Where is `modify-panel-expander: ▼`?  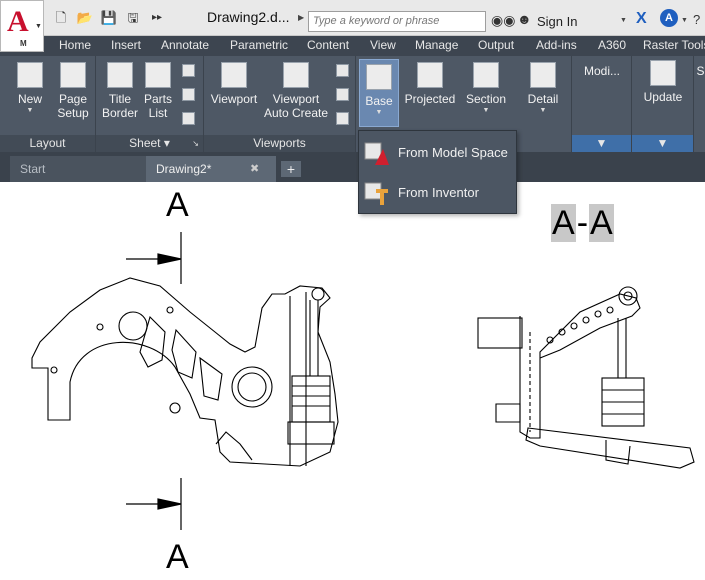
modify-panel-expander: ▼ is located at coordinates (601, 143).